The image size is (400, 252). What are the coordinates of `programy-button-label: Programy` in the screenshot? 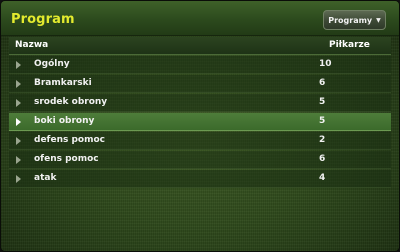 It's located at (350, 20).